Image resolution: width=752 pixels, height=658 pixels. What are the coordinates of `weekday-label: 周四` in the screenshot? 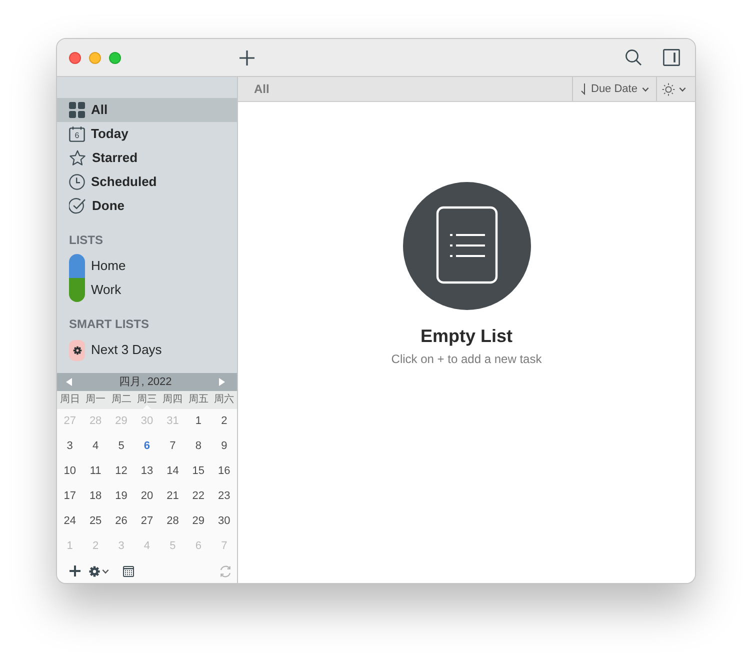 It's located at (172, 400).